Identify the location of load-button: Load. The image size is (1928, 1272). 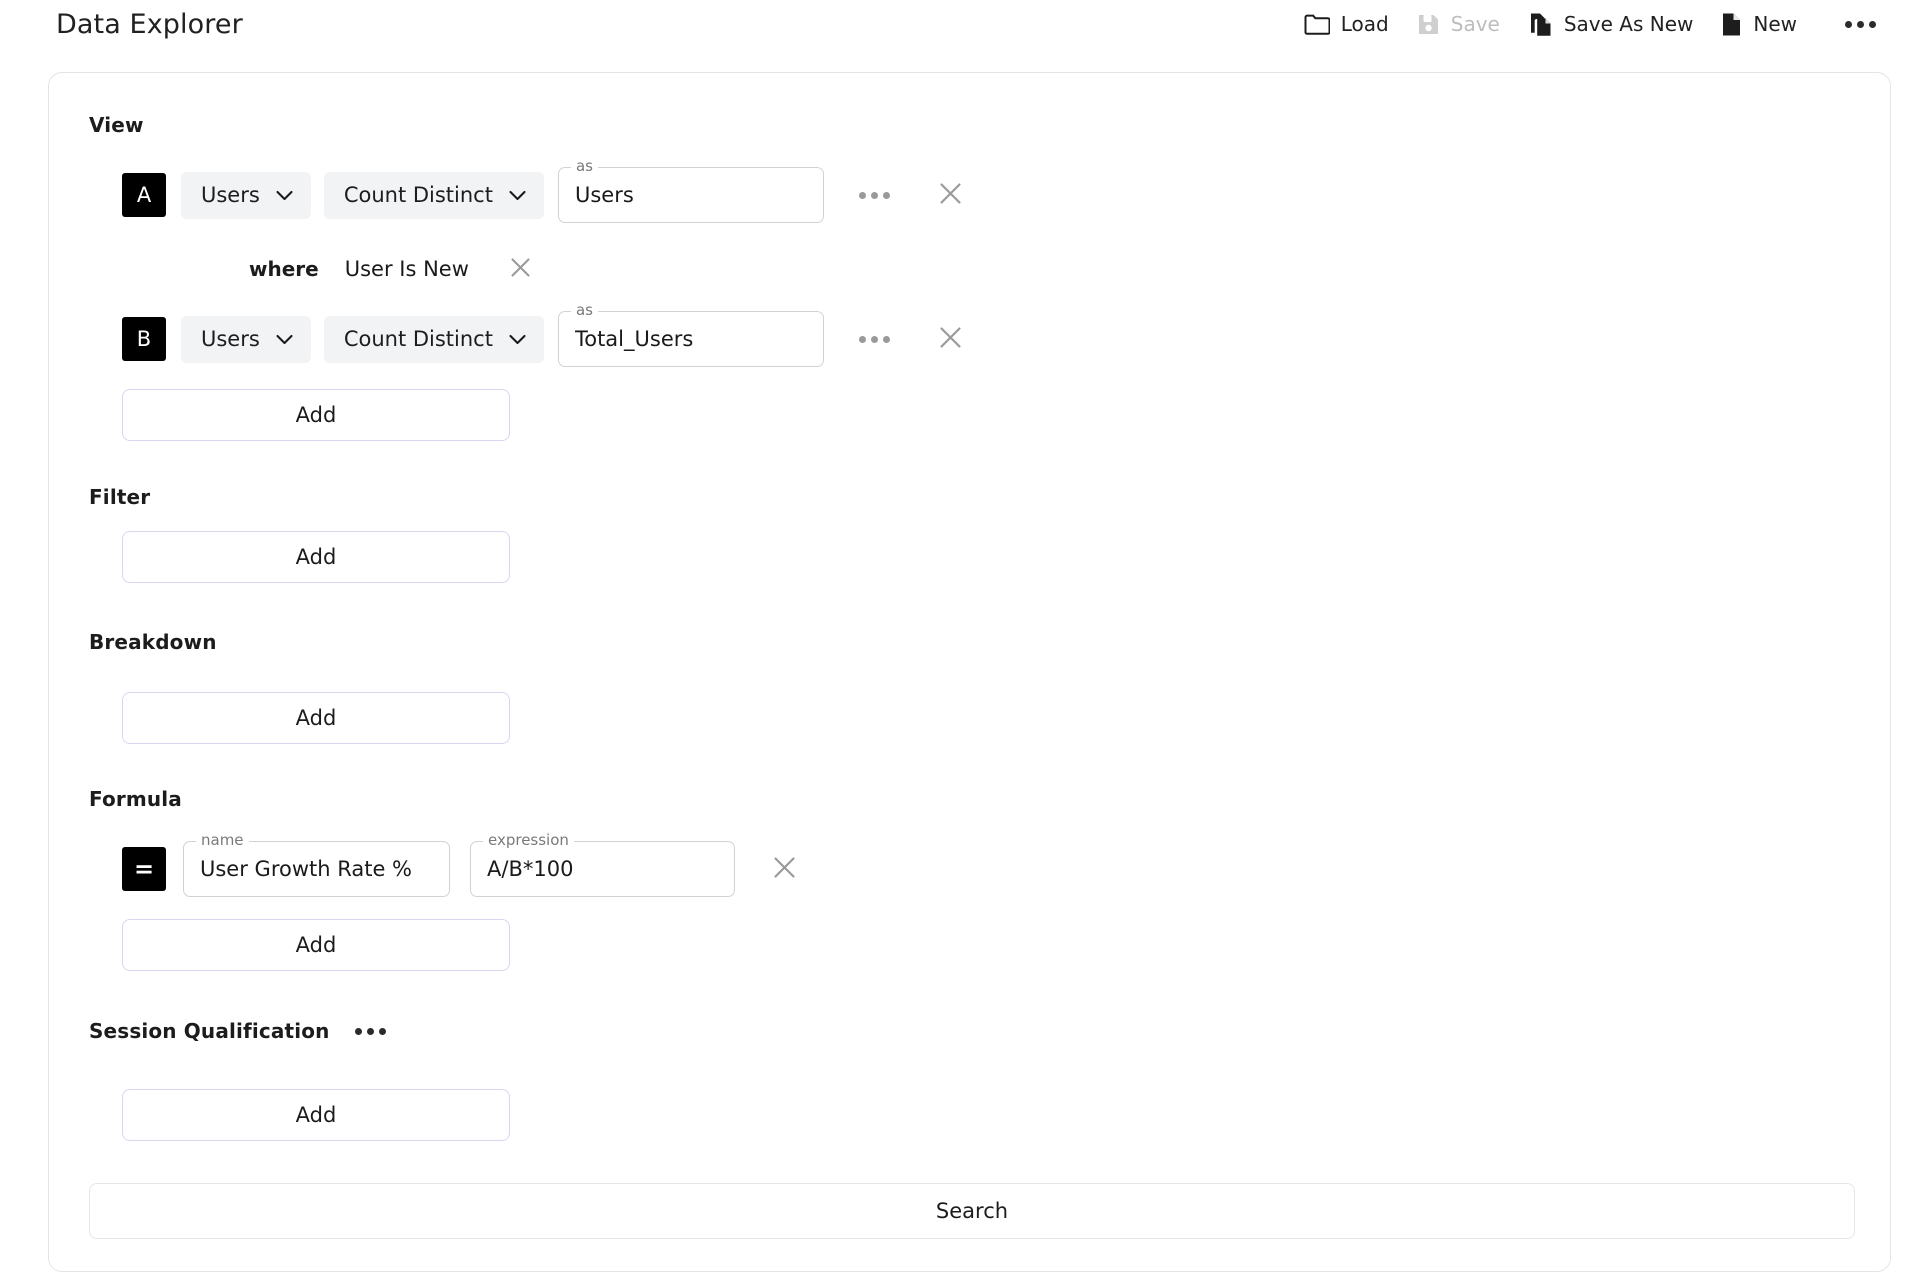
(1346, 24).